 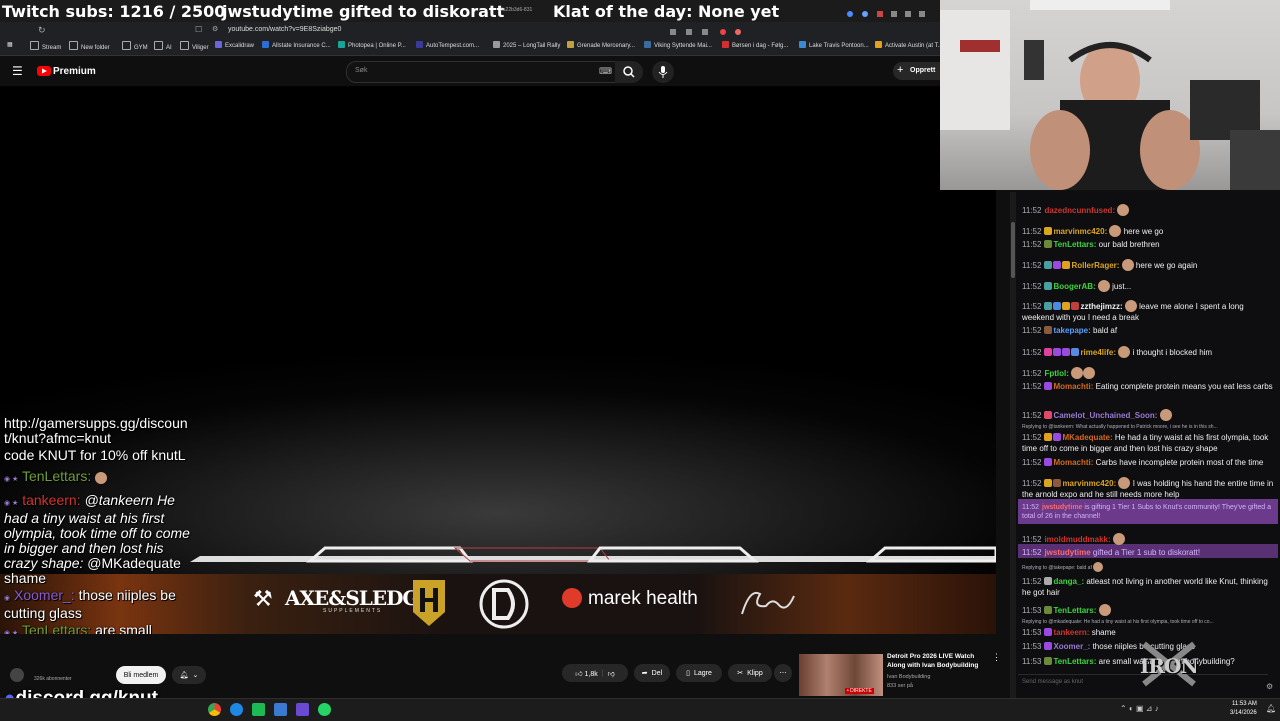 What do you see at coordinates (429, 603) in the screenshot?
I see `hostile-logo` at bounding box center [429, 603].